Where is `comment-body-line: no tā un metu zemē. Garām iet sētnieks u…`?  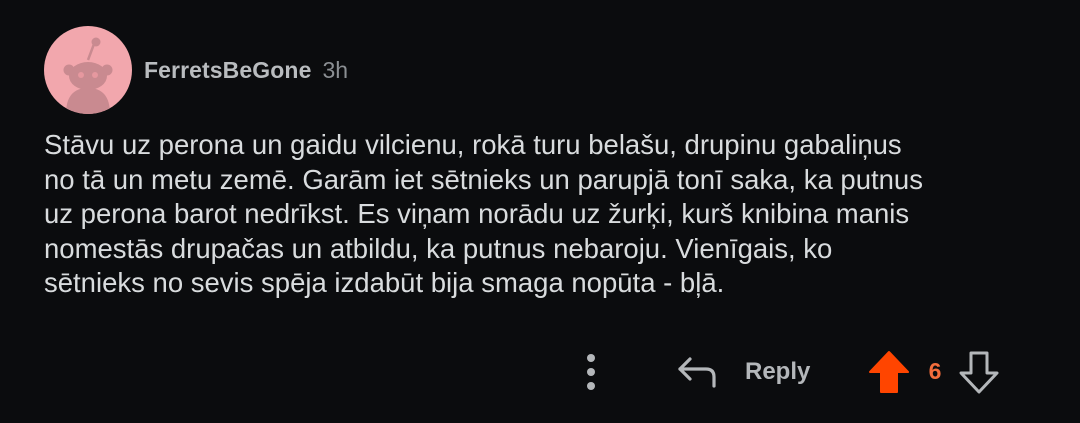 comment-body-line: no tā un metu zemē. Garām iet sētnieks u… is located at coordinates (483, 179).